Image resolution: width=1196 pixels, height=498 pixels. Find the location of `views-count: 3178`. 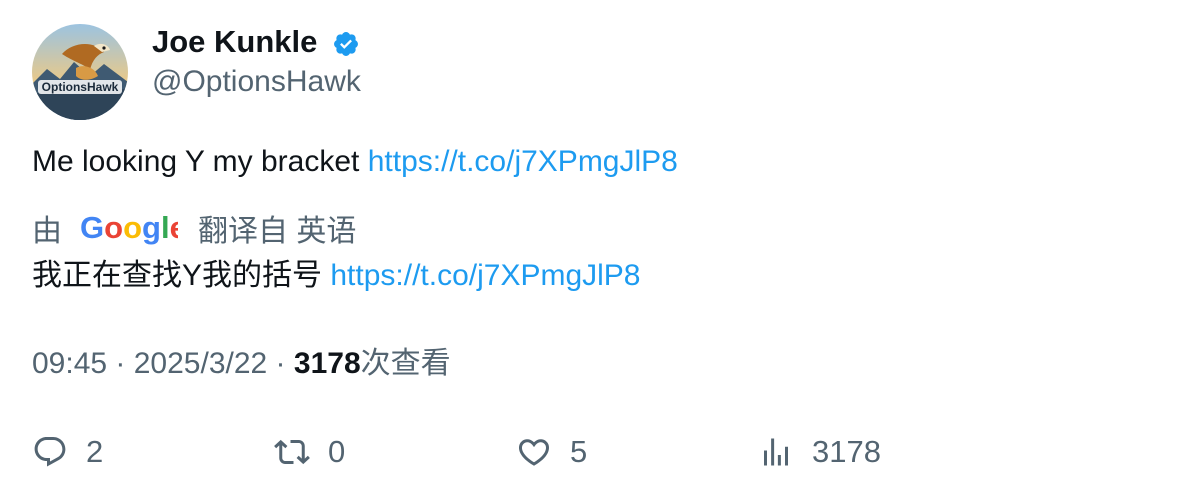

views-count: 3178 is located at coordinates (327, 363).